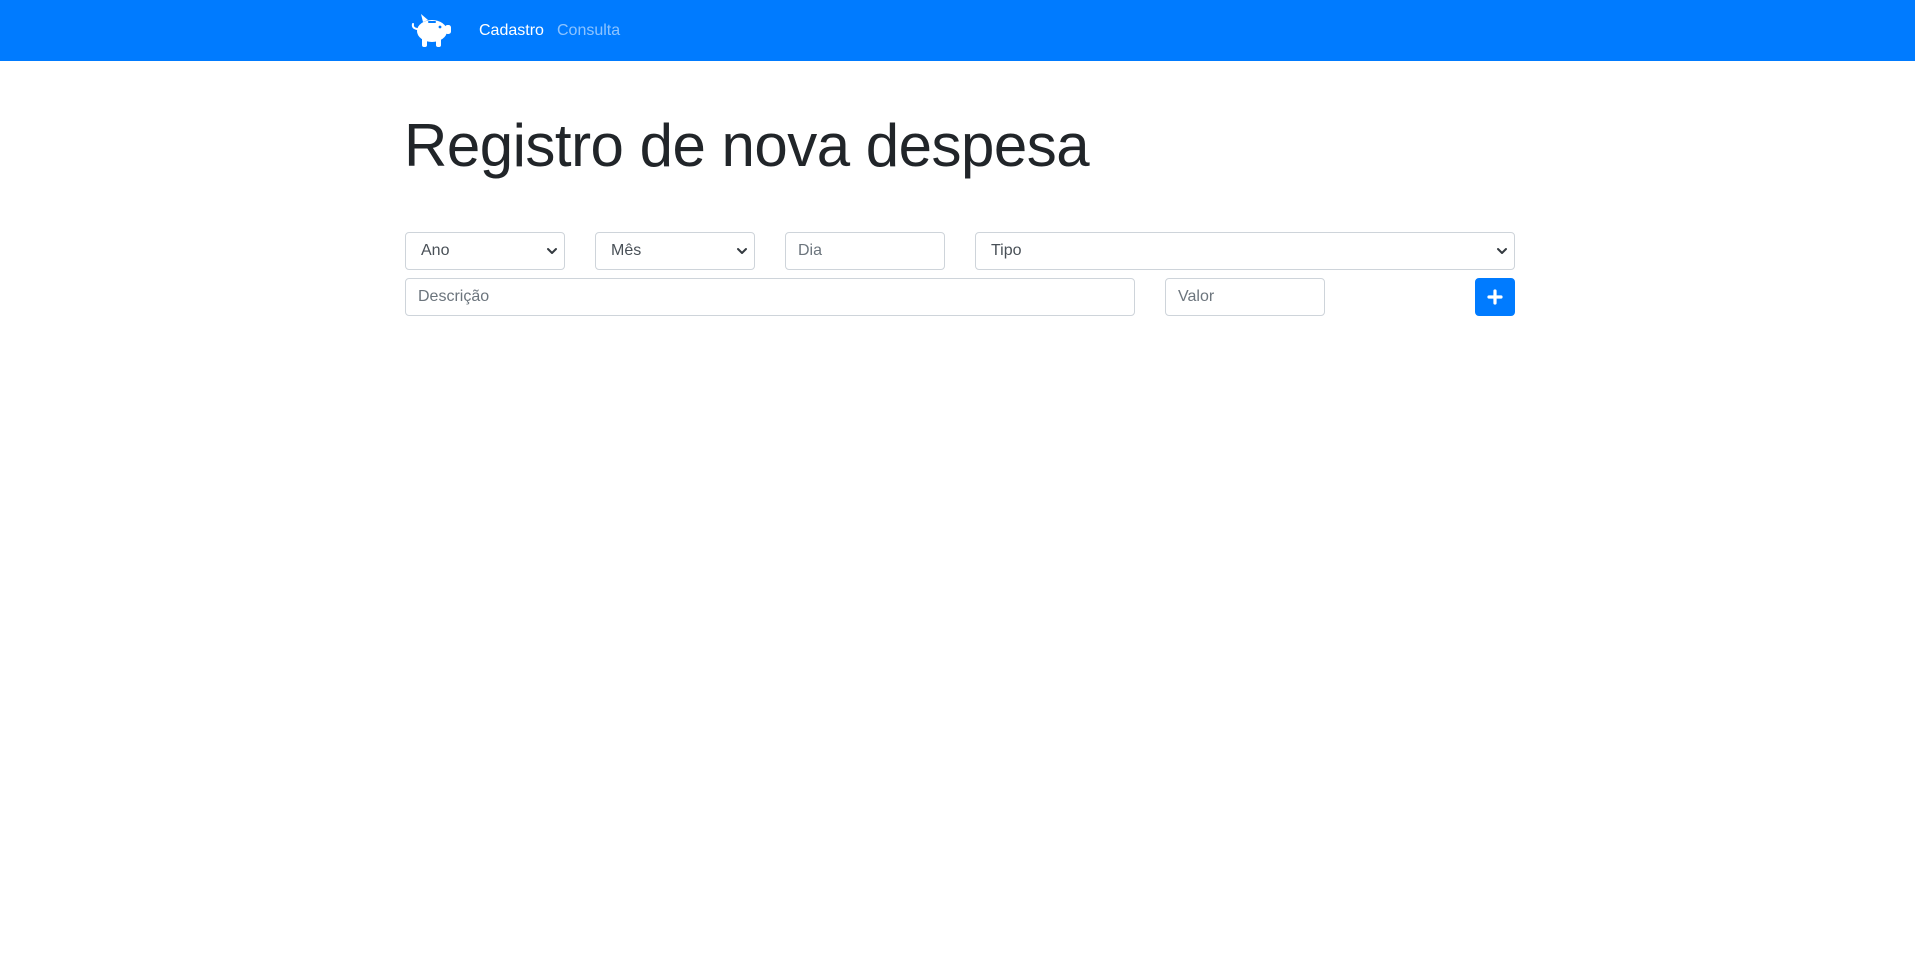 The image size is (1915, 970). What do you see at coordinates (770, 297) in the screenshot?
I see `descricao-input` at bounding box center [770, 297].